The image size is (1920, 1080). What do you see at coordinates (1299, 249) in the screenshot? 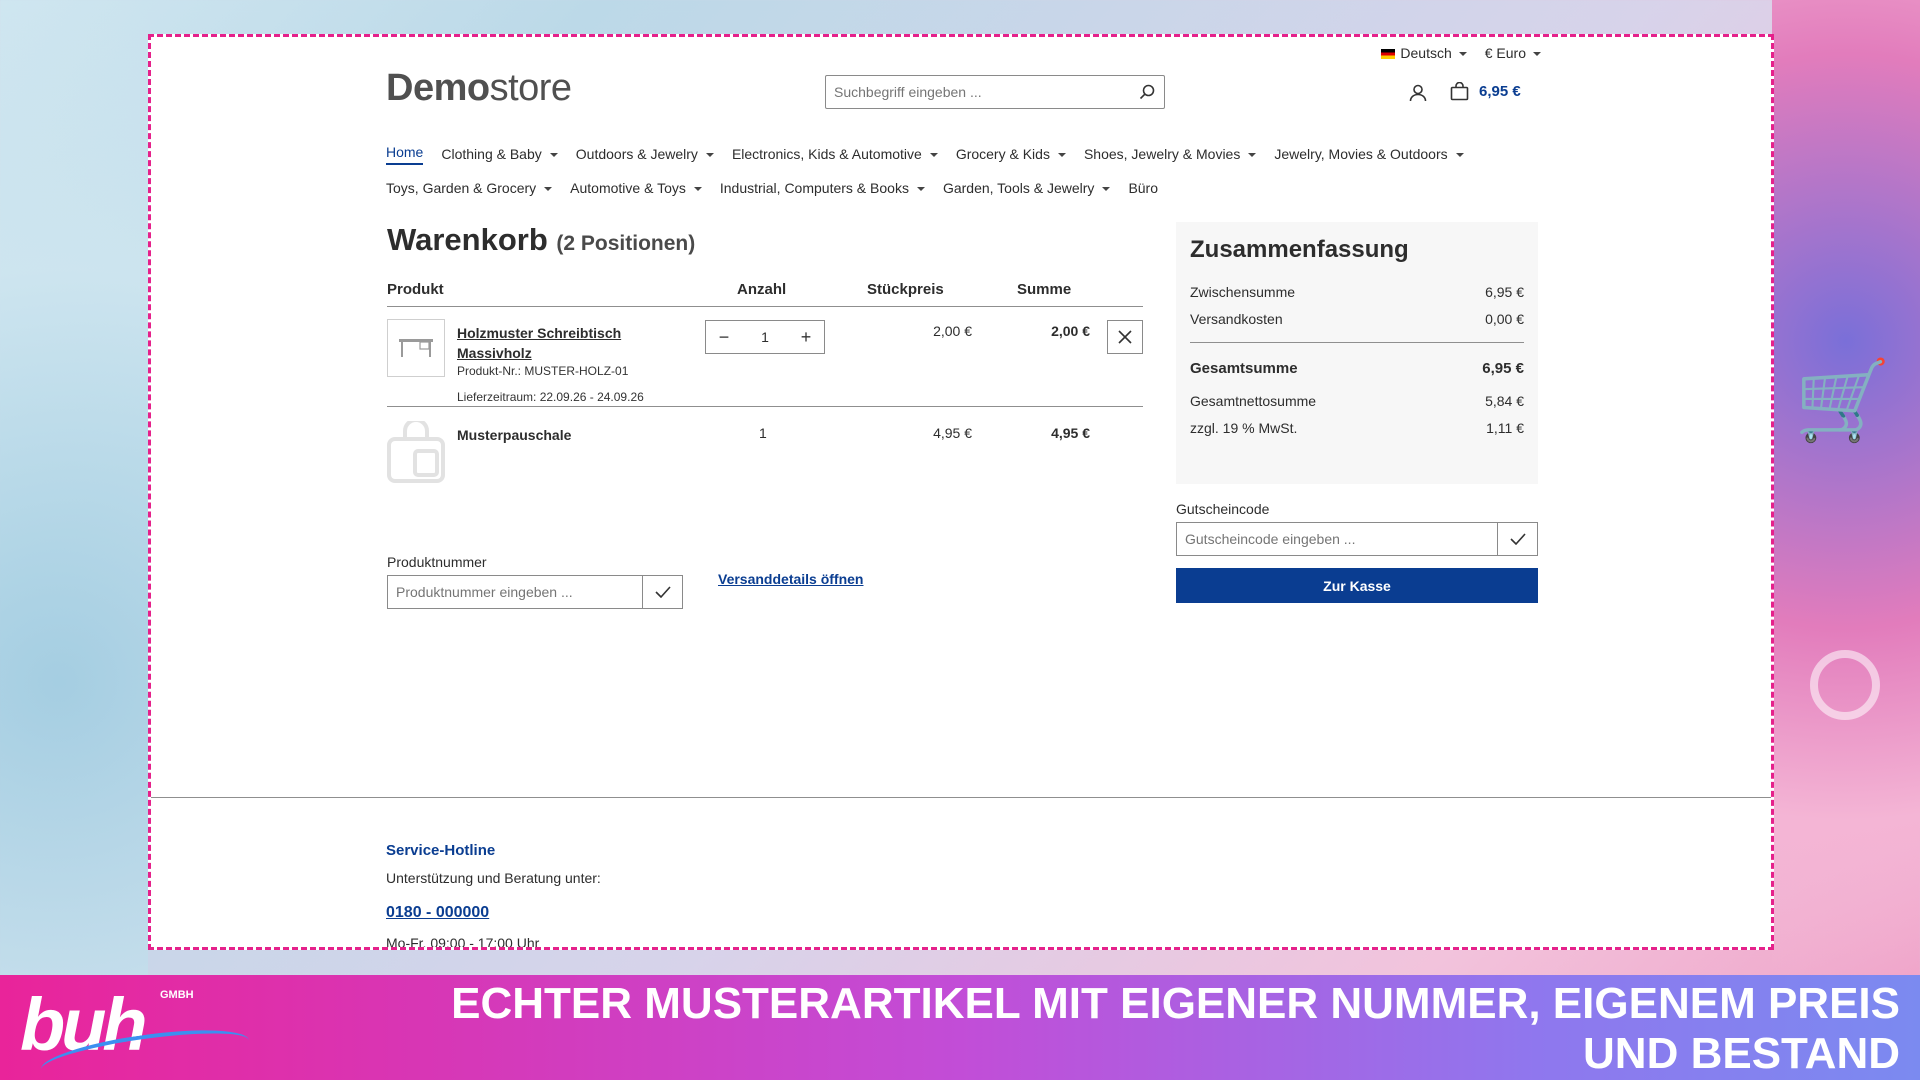
I see `summary-title: Zusammenfassung` at bounding box center [1299, 249].